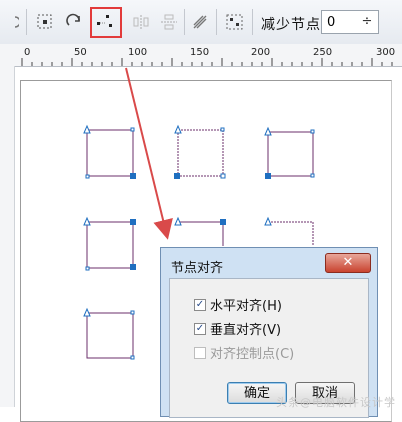 This screenshot has width=402, height=422. I want to click on close-button: ✕, so click(348, 263).